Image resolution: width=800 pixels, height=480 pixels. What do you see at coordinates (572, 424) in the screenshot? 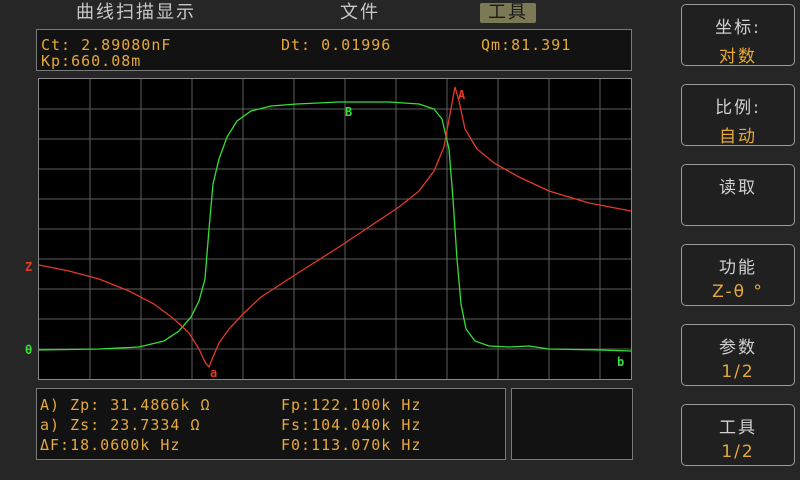
I see `blank-panel` at bounding box center [572, 424].